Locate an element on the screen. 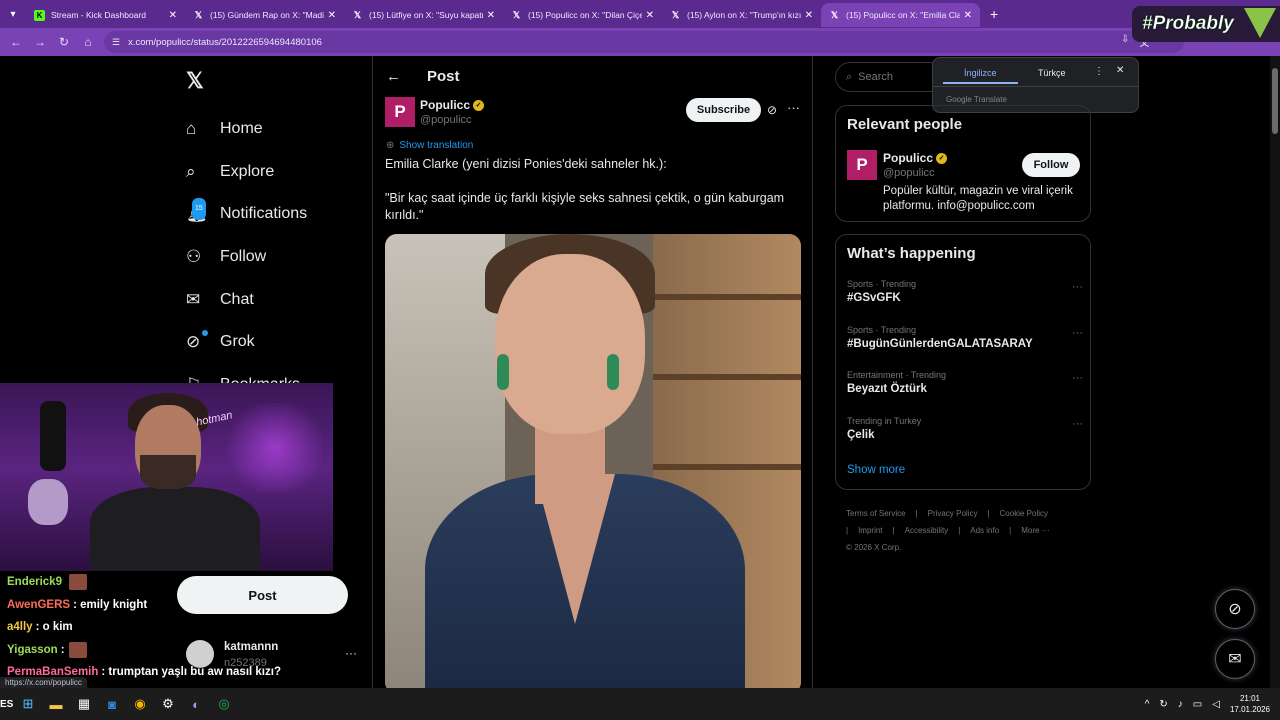  show-more-link: Show more is located at coordinates (876, 470).